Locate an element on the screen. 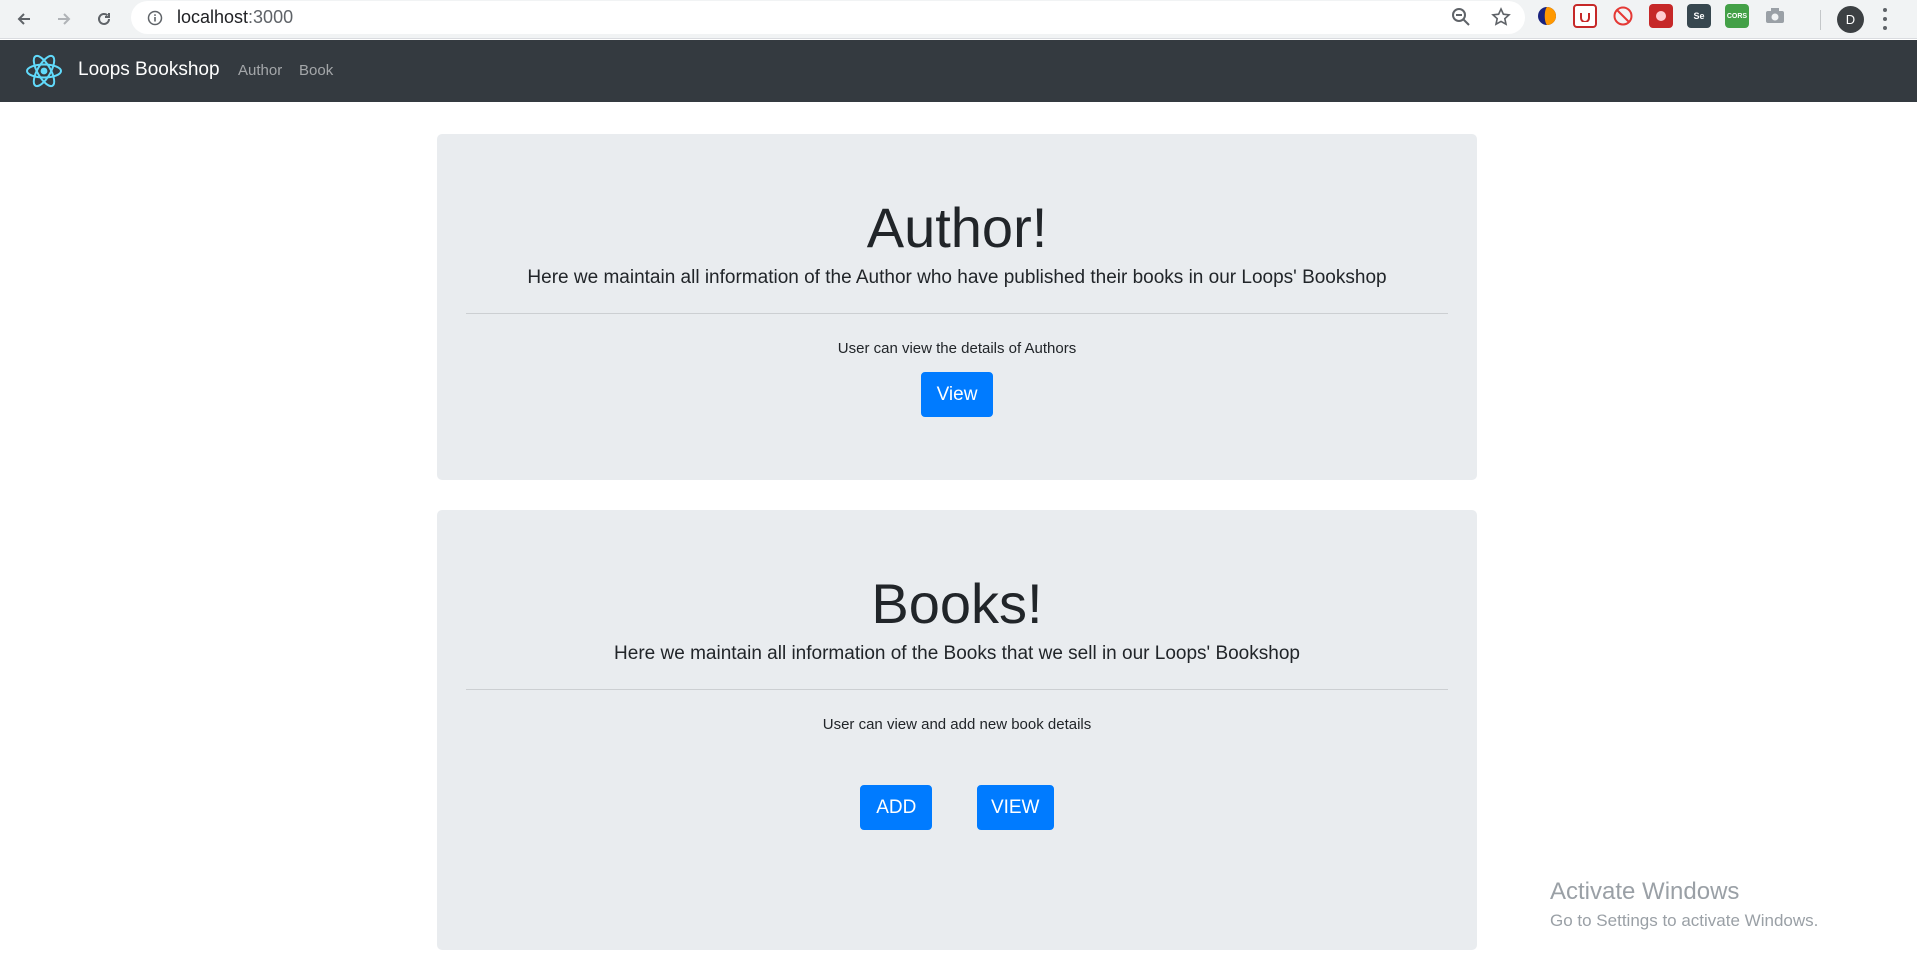  selenium-extension-icon: Se is located at coordinates (1699, 16).